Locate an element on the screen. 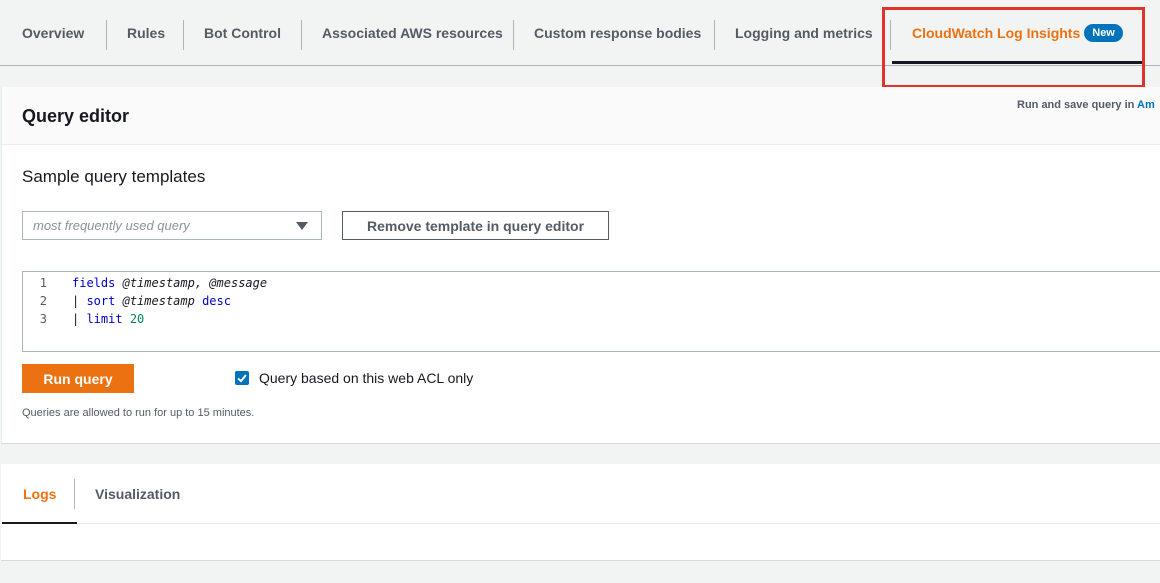  remove-template-button: Remove template in query editor is located at coordinates (475, 225).